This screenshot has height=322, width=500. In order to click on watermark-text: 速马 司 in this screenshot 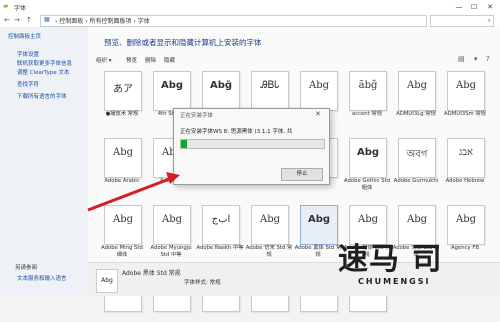, I will do `click(390, 259)`.